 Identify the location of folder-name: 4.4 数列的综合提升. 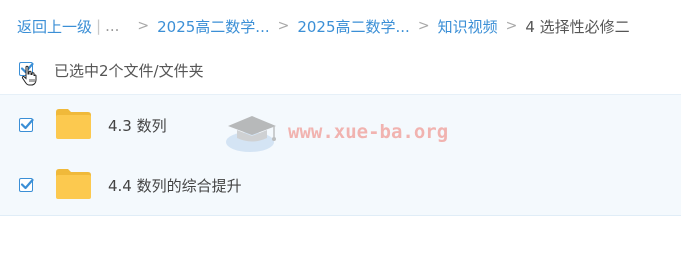
(175, 185).